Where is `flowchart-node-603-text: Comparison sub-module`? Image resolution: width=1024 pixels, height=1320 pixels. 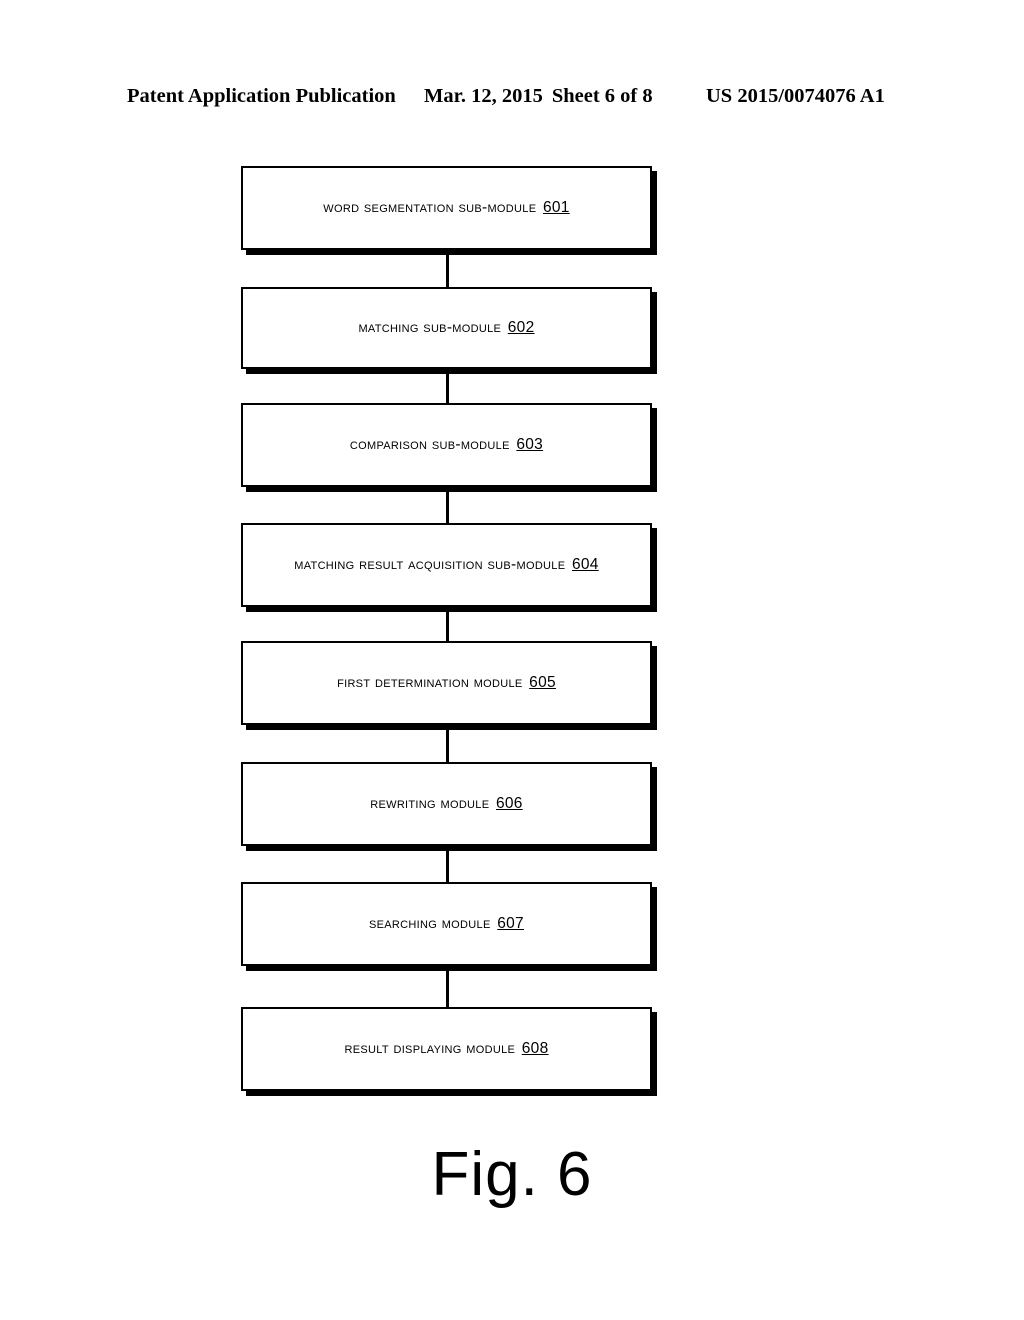
flowchart-node-603-text: Comparison sub-module is located at coordinates (429, 444).